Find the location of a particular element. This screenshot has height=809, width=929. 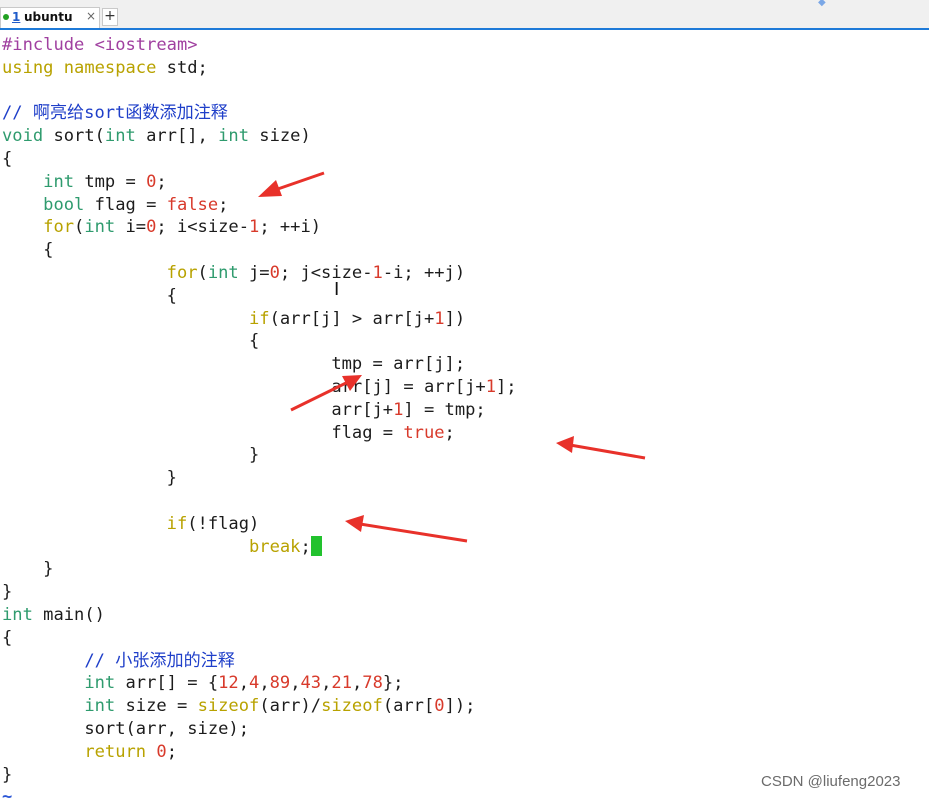

arrow-flag-true is located at coordinates (601, 448).